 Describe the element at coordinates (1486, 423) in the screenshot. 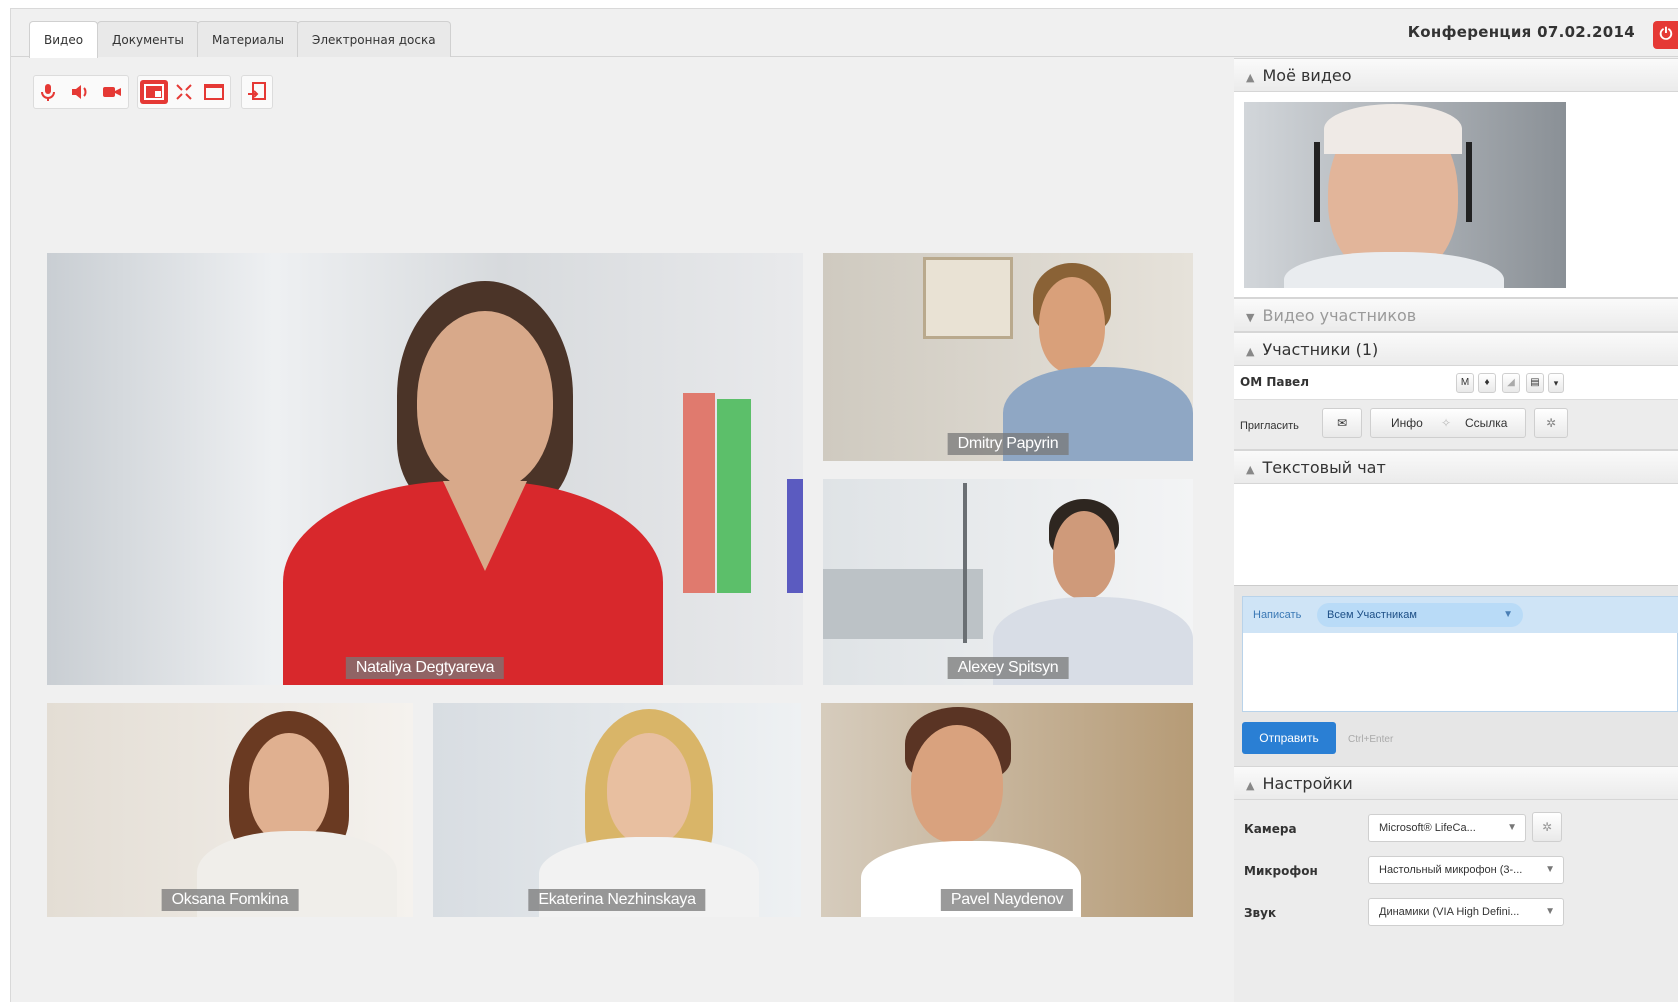

I see `link-button-label: Ссылка` at that location.